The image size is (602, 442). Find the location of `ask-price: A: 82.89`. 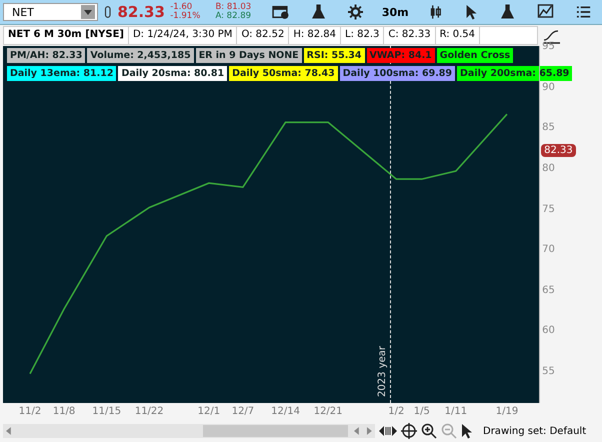

ask-price: A: 82.89 is located at coordinates (233, 17).